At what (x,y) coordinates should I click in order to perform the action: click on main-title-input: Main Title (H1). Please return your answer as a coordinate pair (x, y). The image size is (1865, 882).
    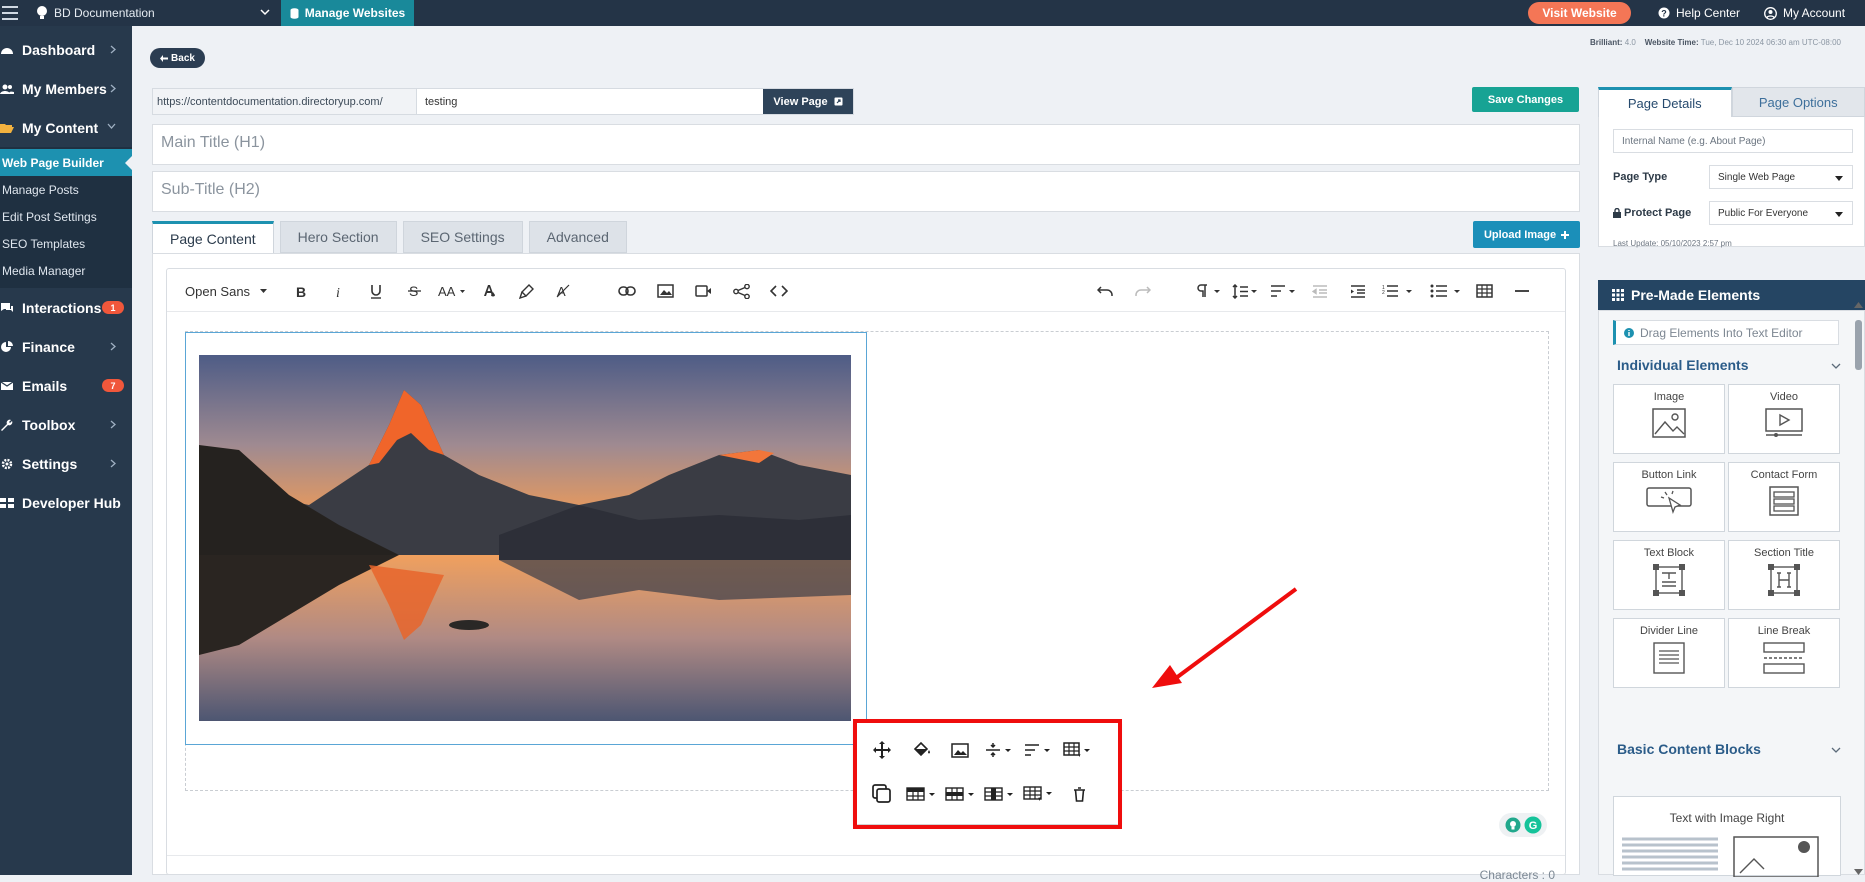
    Looking at the image, I should click on (866, 144).